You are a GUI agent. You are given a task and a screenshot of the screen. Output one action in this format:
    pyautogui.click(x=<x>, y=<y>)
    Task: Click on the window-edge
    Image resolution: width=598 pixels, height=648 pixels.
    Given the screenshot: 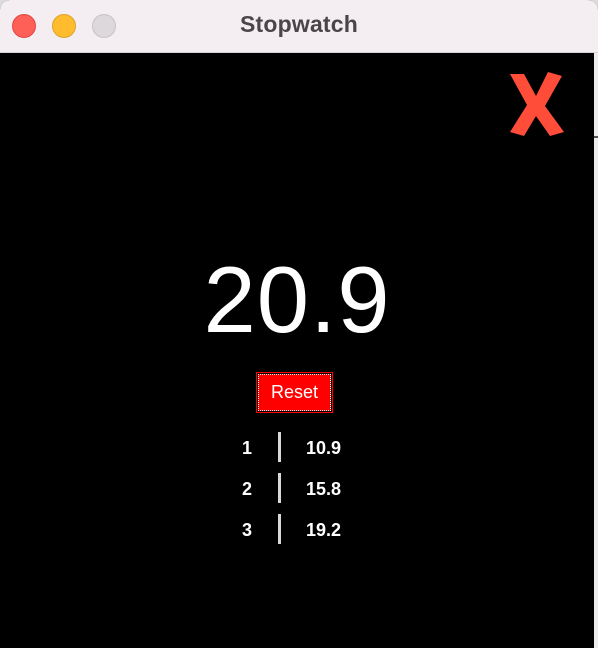 What is the action you would take?
    pyautogui.click(x=596, y=350)
    